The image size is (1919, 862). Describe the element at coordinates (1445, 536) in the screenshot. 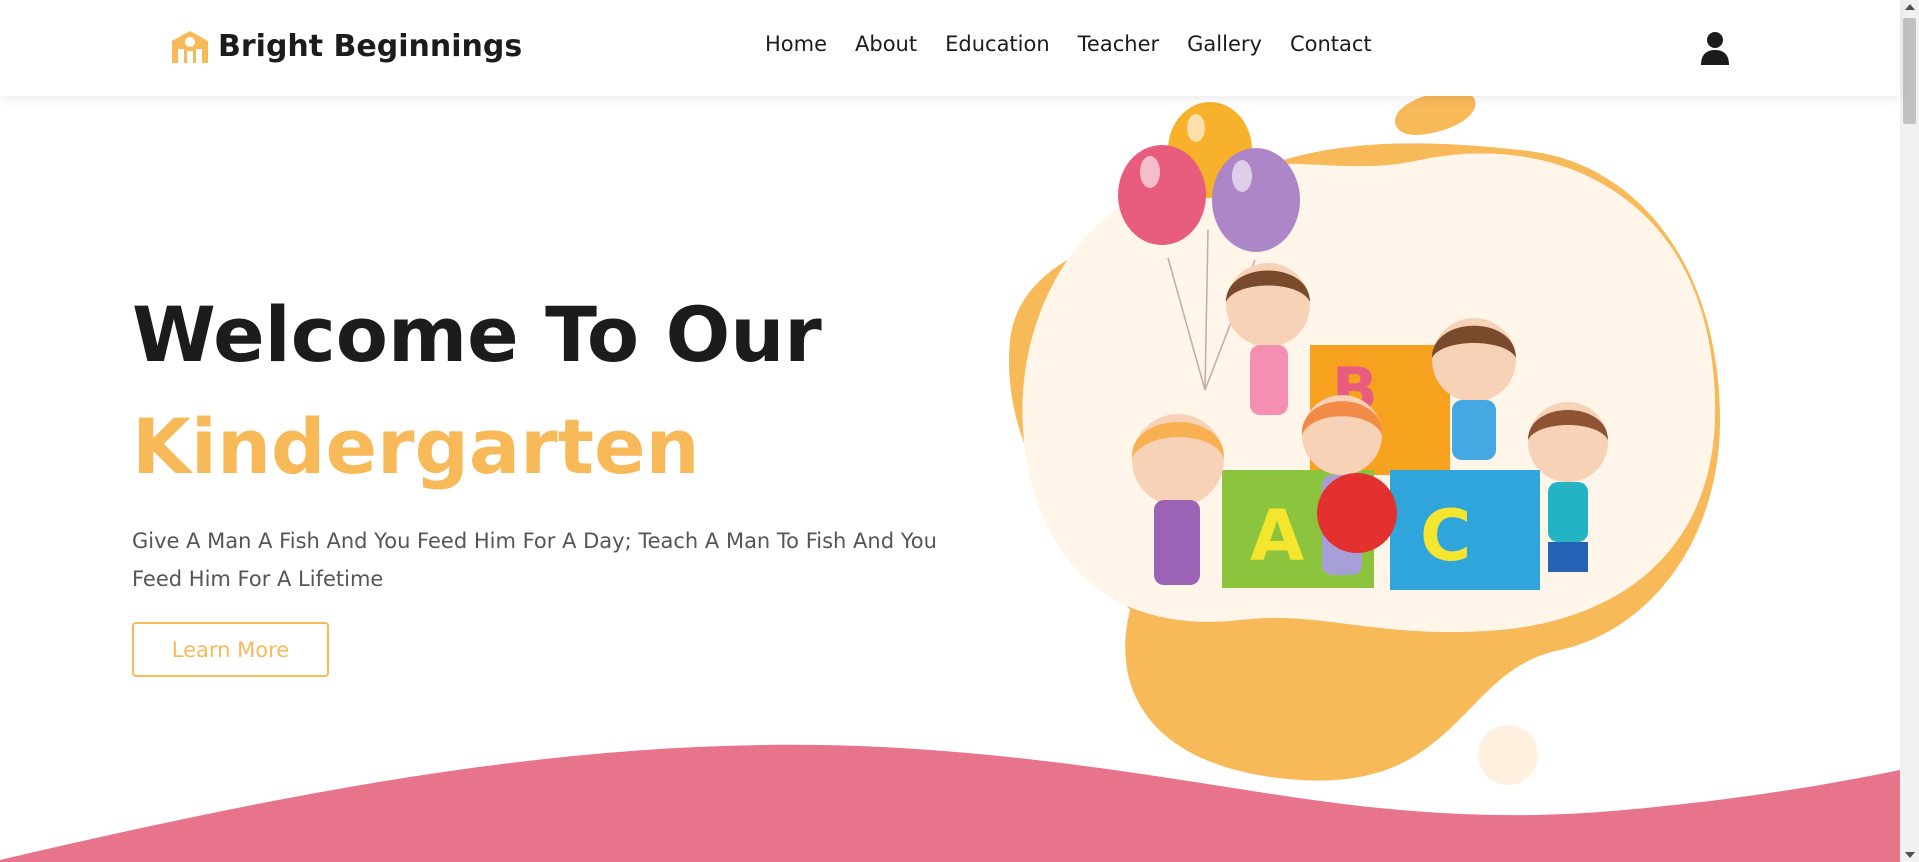

I see `block-letter-c: C` at that location.